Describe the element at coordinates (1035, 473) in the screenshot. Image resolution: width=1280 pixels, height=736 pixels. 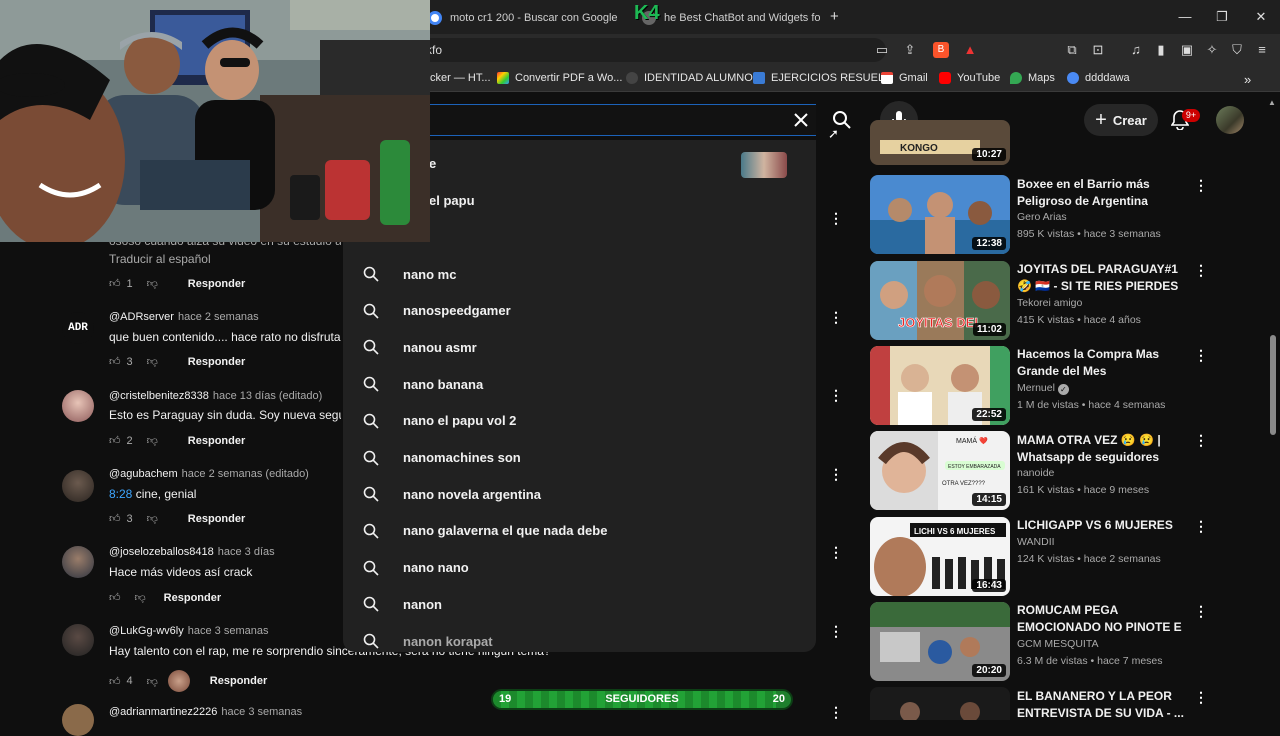
I see `video-channel: nanoide` at that location.